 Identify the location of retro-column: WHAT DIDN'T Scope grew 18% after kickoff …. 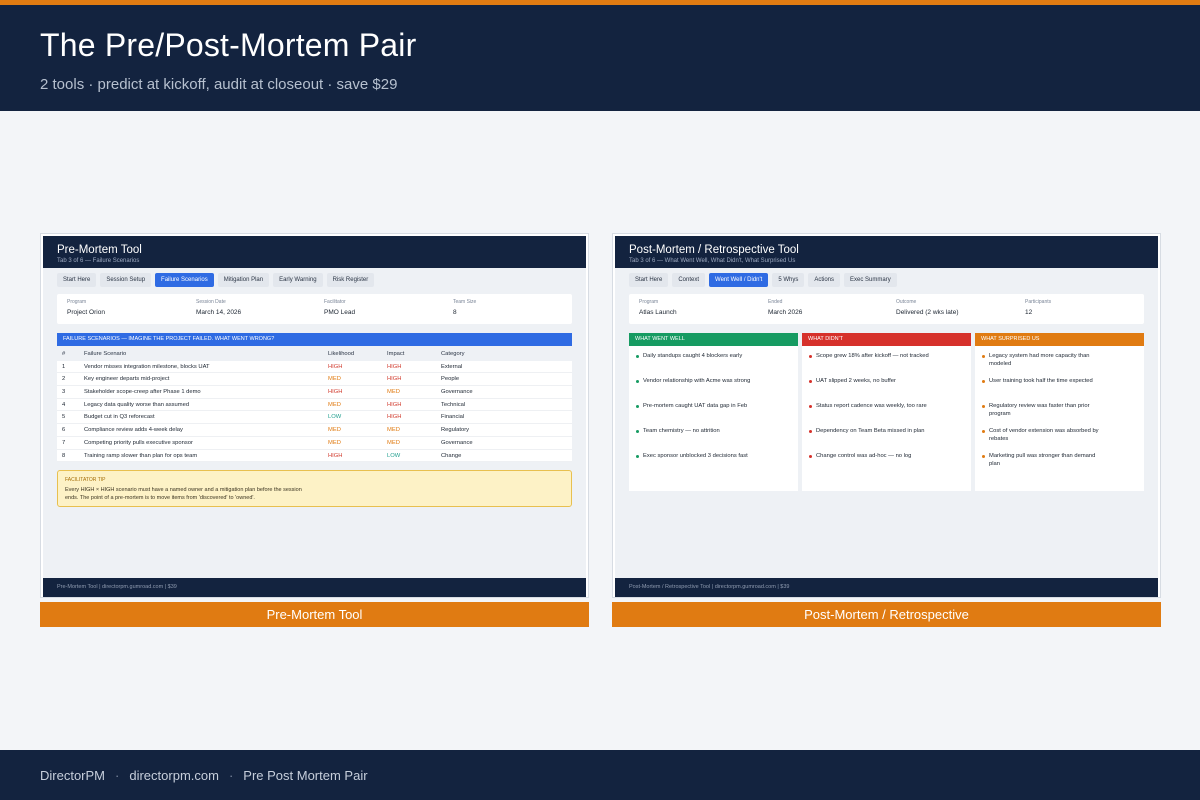
(886, 412).